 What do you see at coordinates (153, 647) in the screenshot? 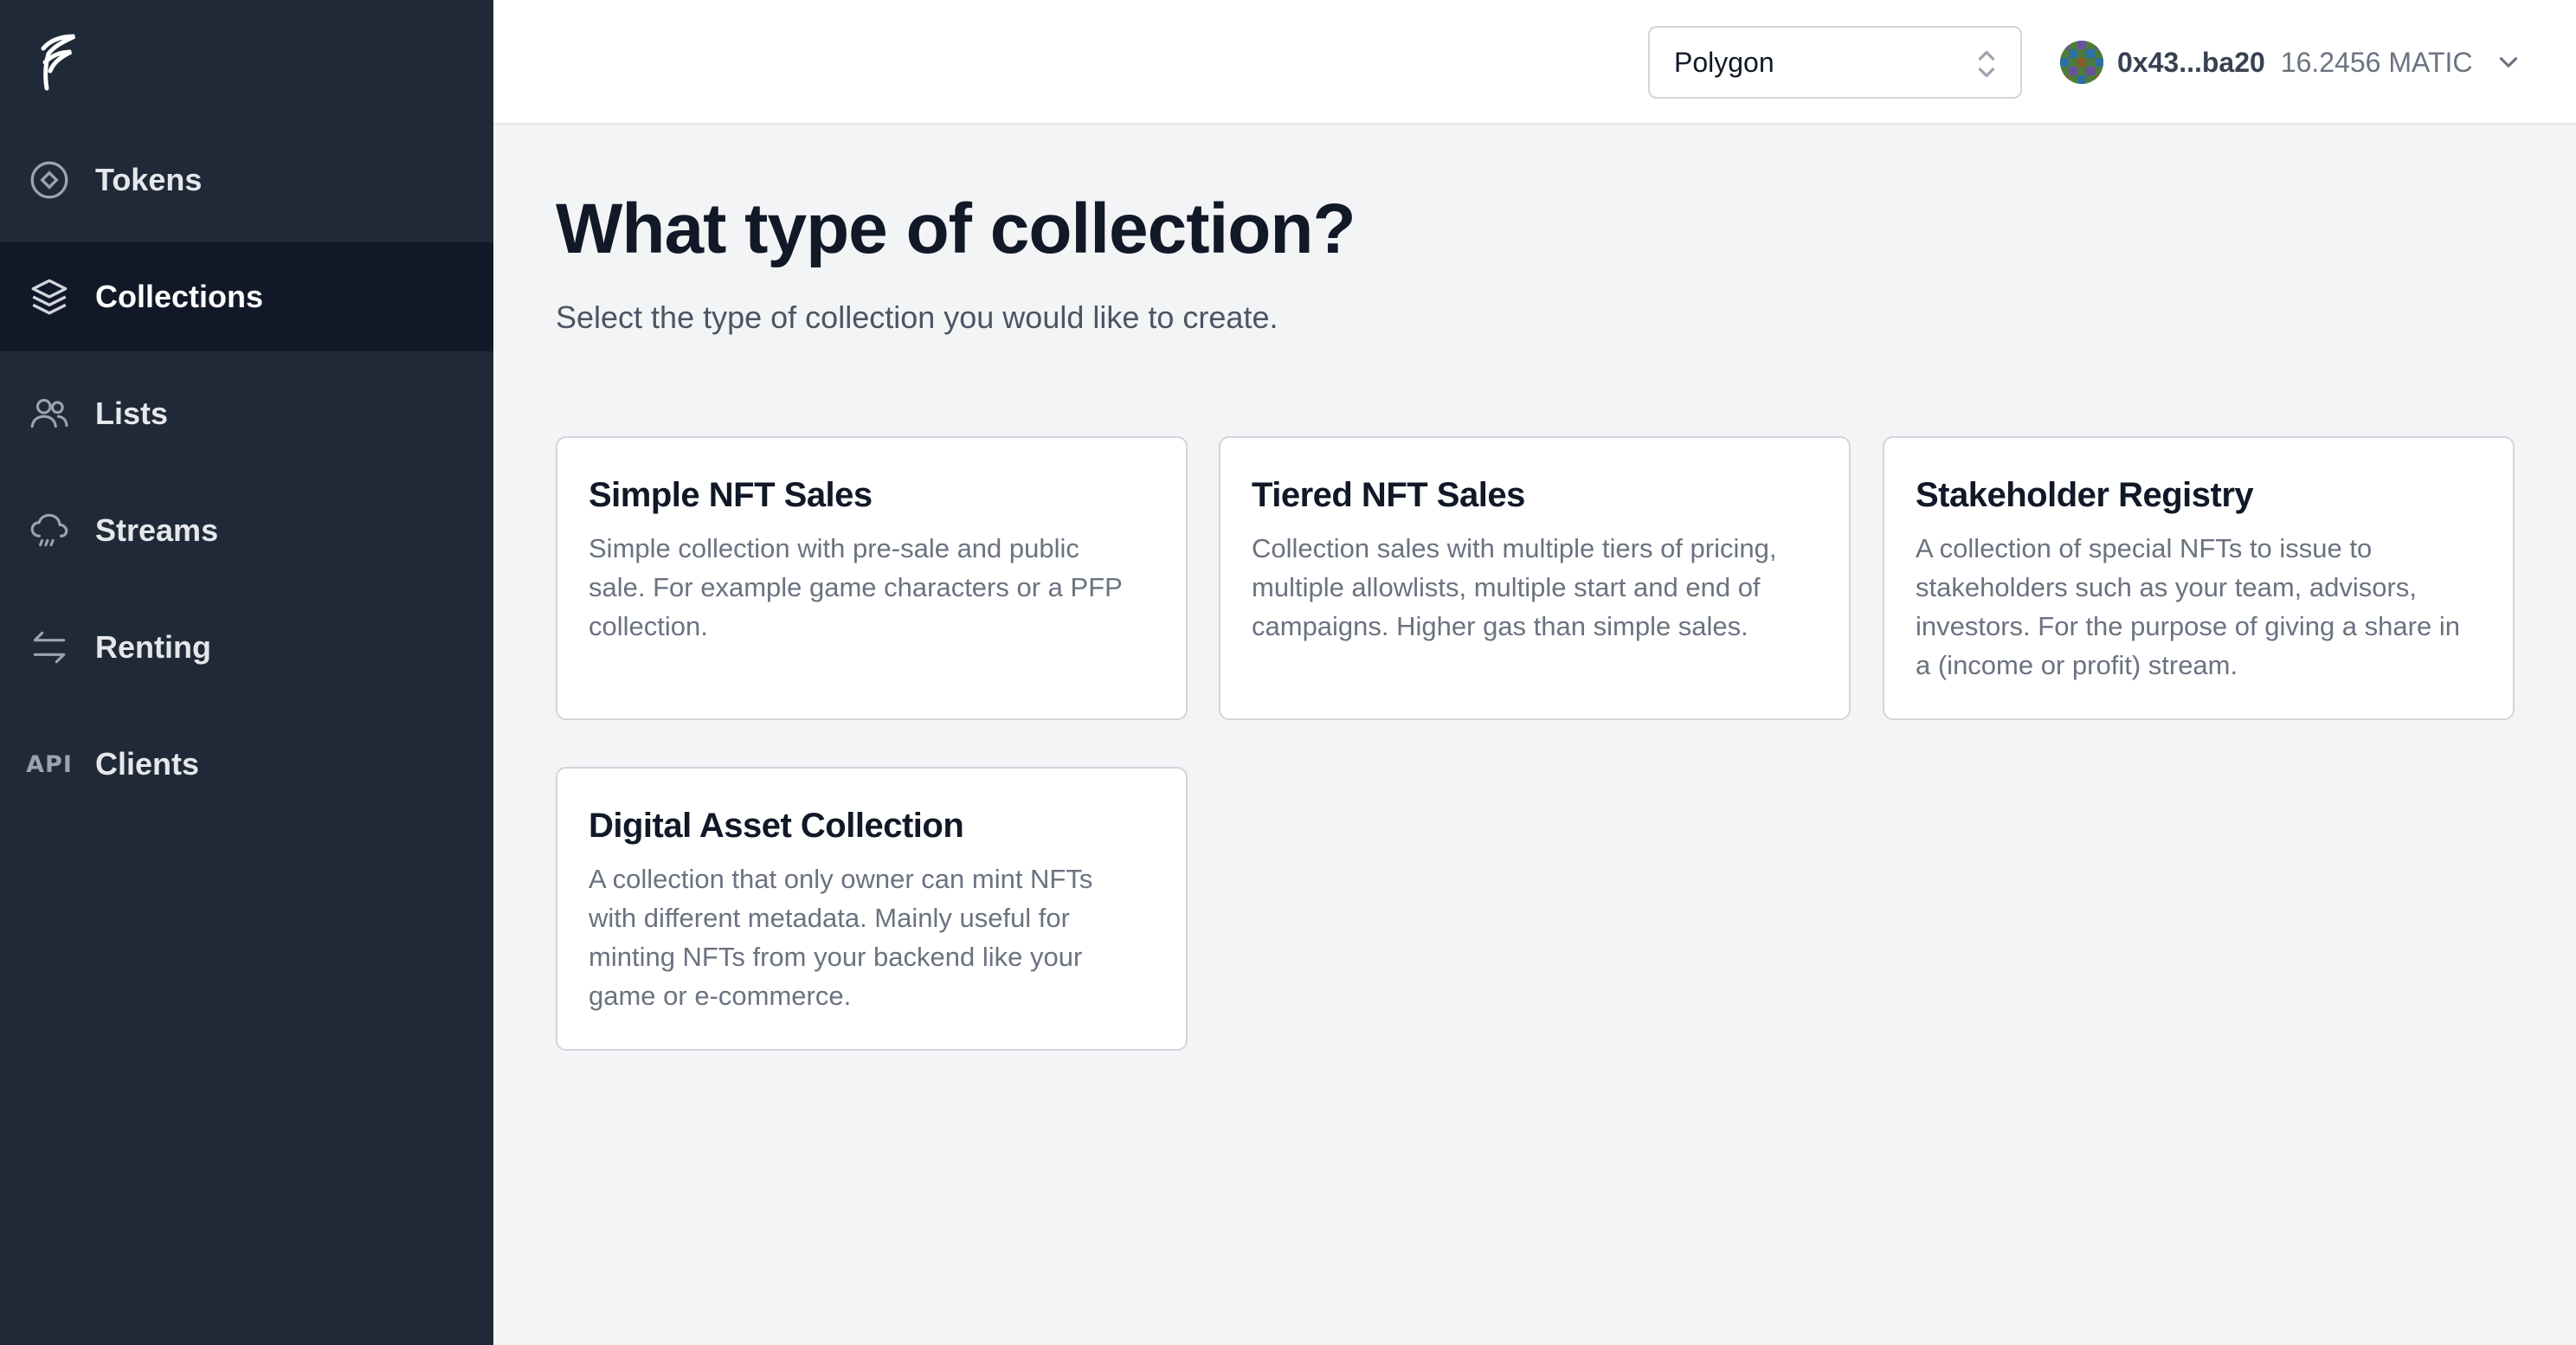
I see `sidebar-item-label: Renting` at bounding box center [153, 647].